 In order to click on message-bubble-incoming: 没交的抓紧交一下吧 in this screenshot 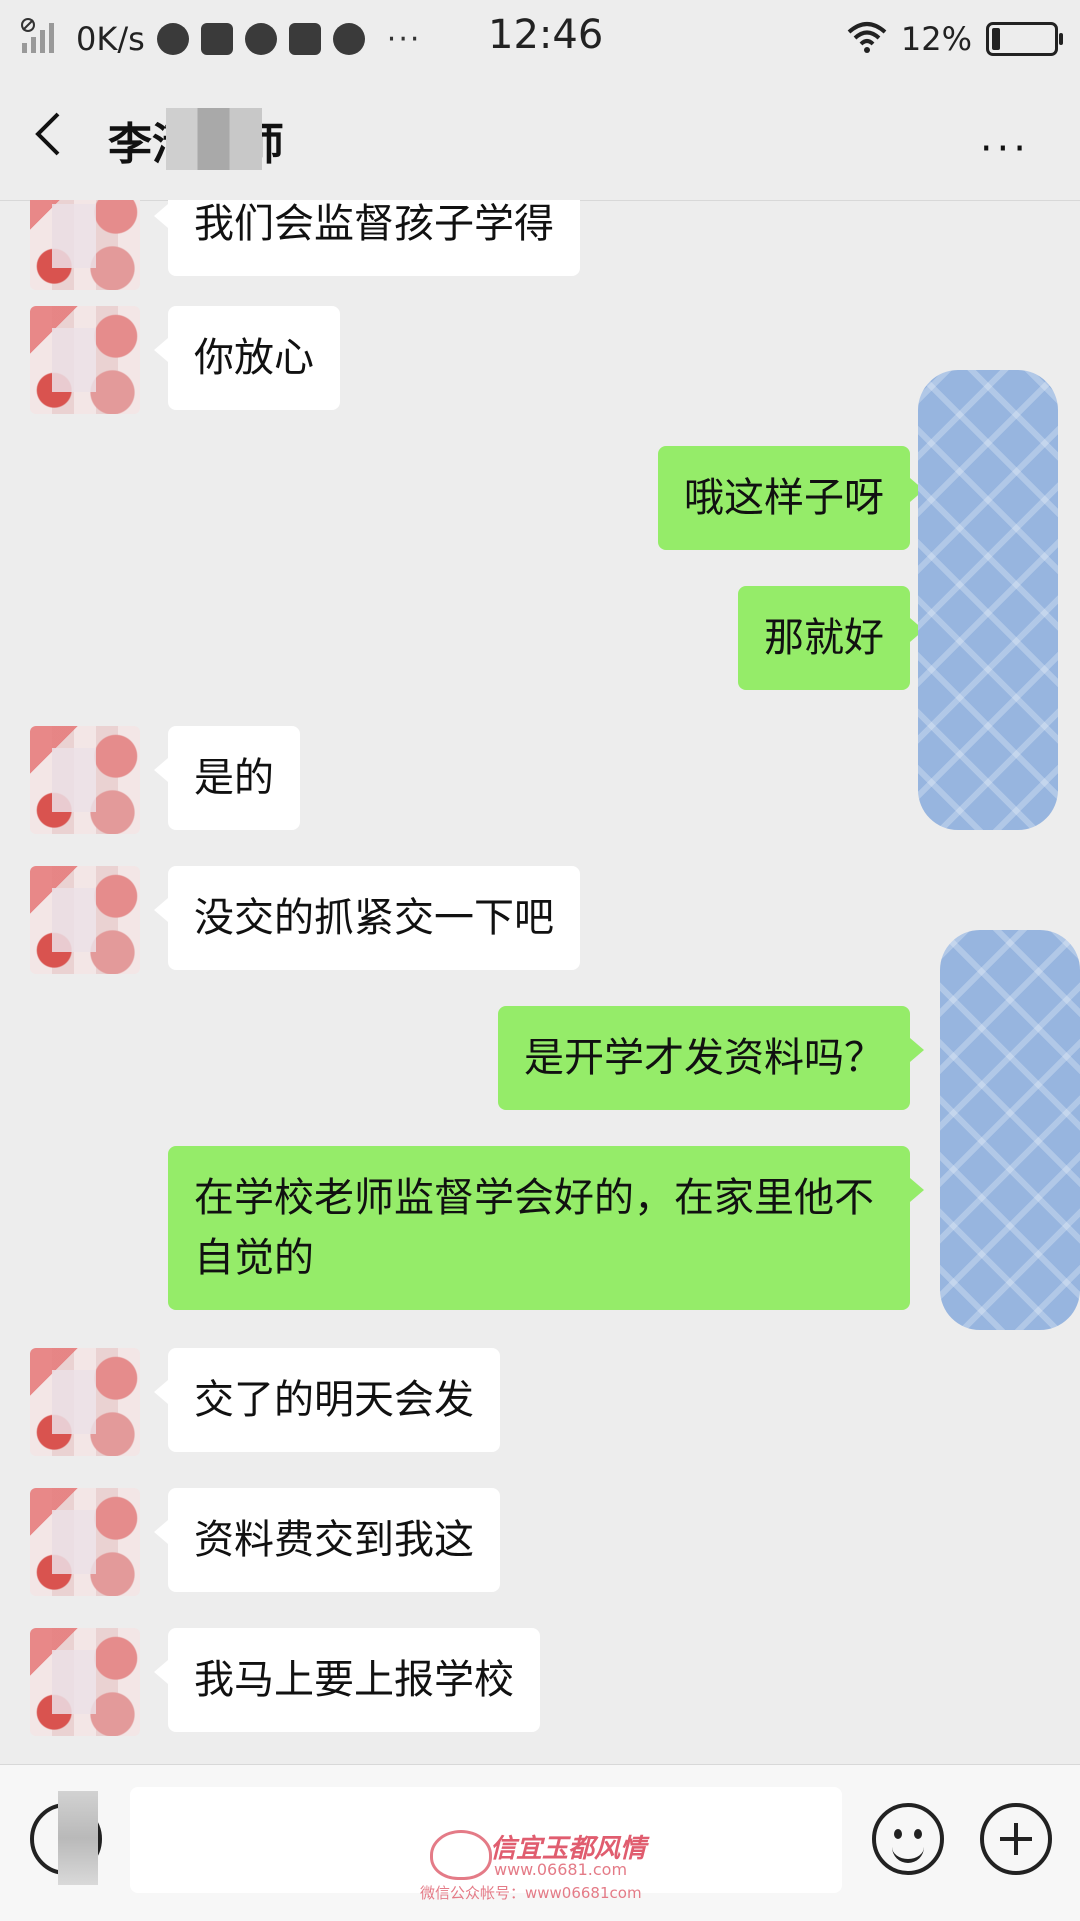, I will do `click(367, 918)`.